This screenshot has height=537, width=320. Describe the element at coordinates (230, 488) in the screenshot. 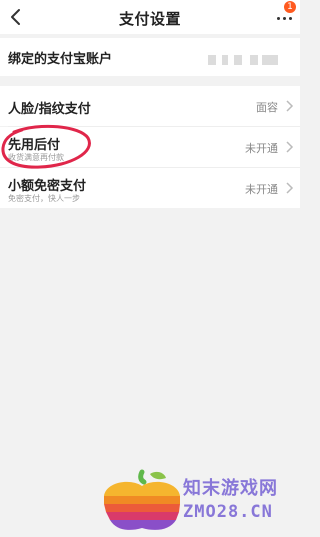

I see `watermark-text-cn: 知末游戏网` at that location.